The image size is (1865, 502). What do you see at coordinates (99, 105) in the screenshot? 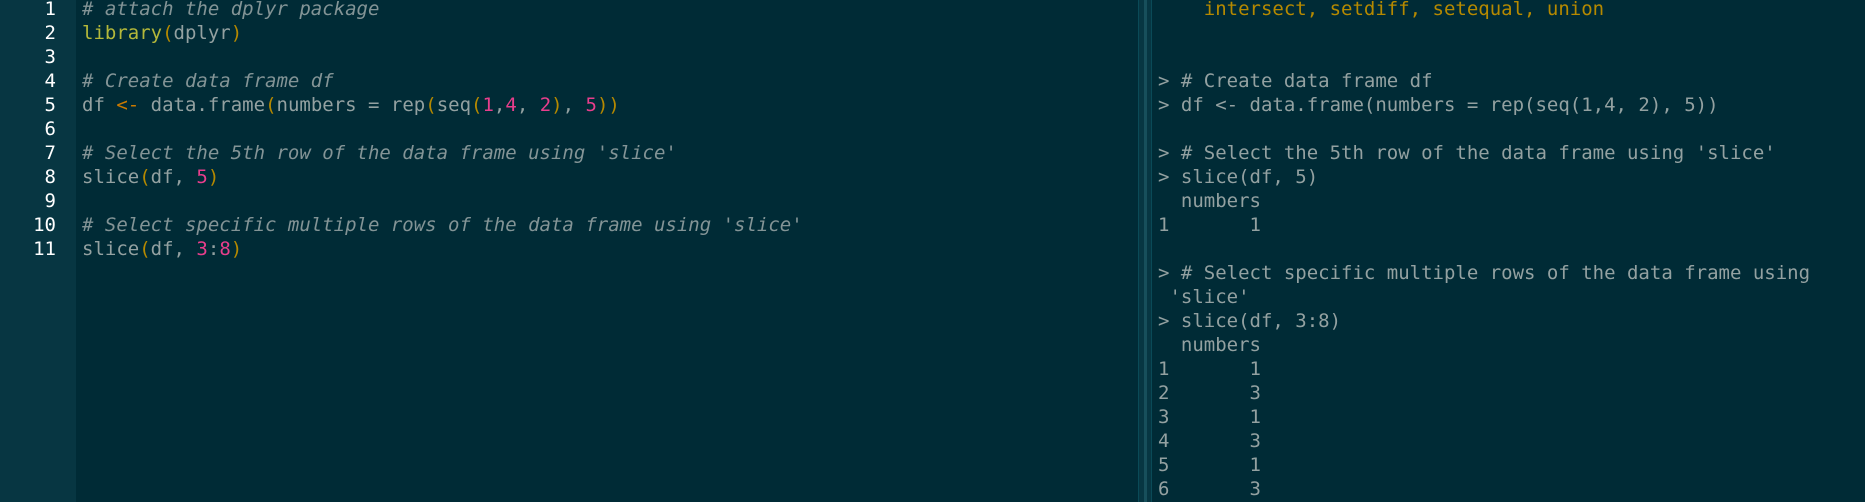
I see `code-token: df` at bounding box center [99, 105].